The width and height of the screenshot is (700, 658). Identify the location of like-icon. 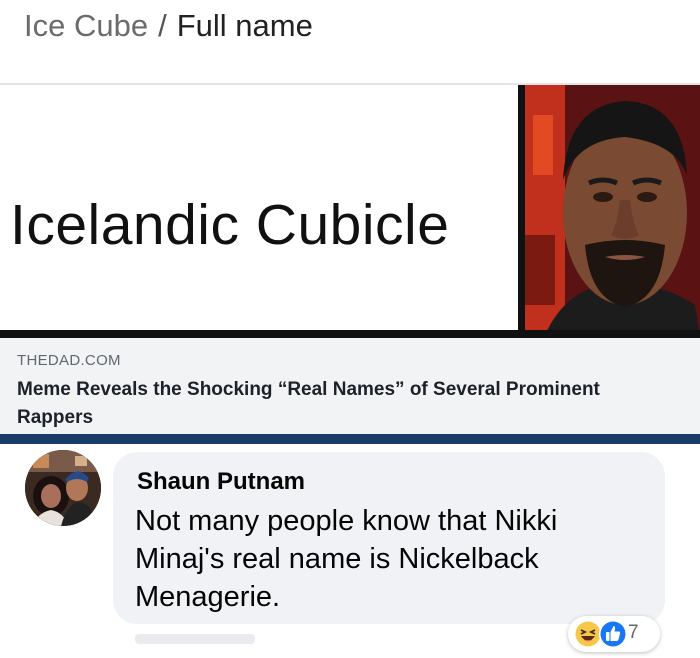
(613, 636).